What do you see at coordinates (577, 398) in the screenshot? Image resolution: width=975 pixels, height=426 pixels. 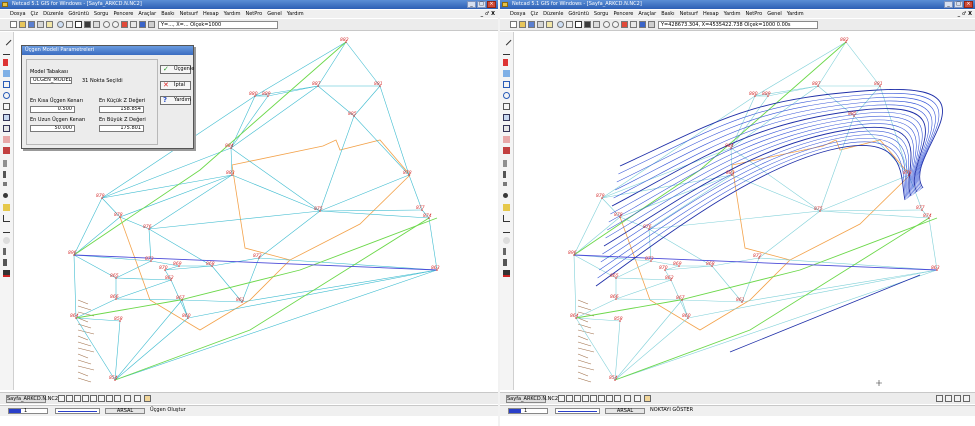 I see `snap-intersect-icon` at bounding box center [577, 398].